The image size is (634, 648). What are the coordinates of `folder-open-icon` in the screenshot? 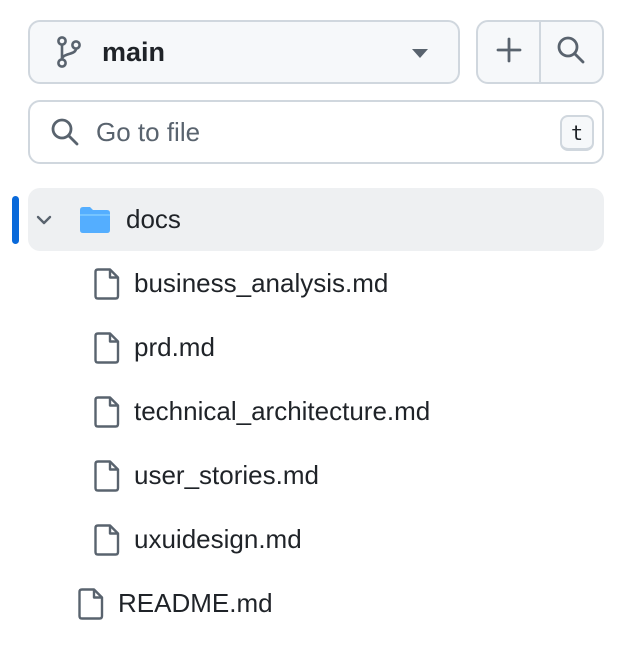 It's located at (95, 220).